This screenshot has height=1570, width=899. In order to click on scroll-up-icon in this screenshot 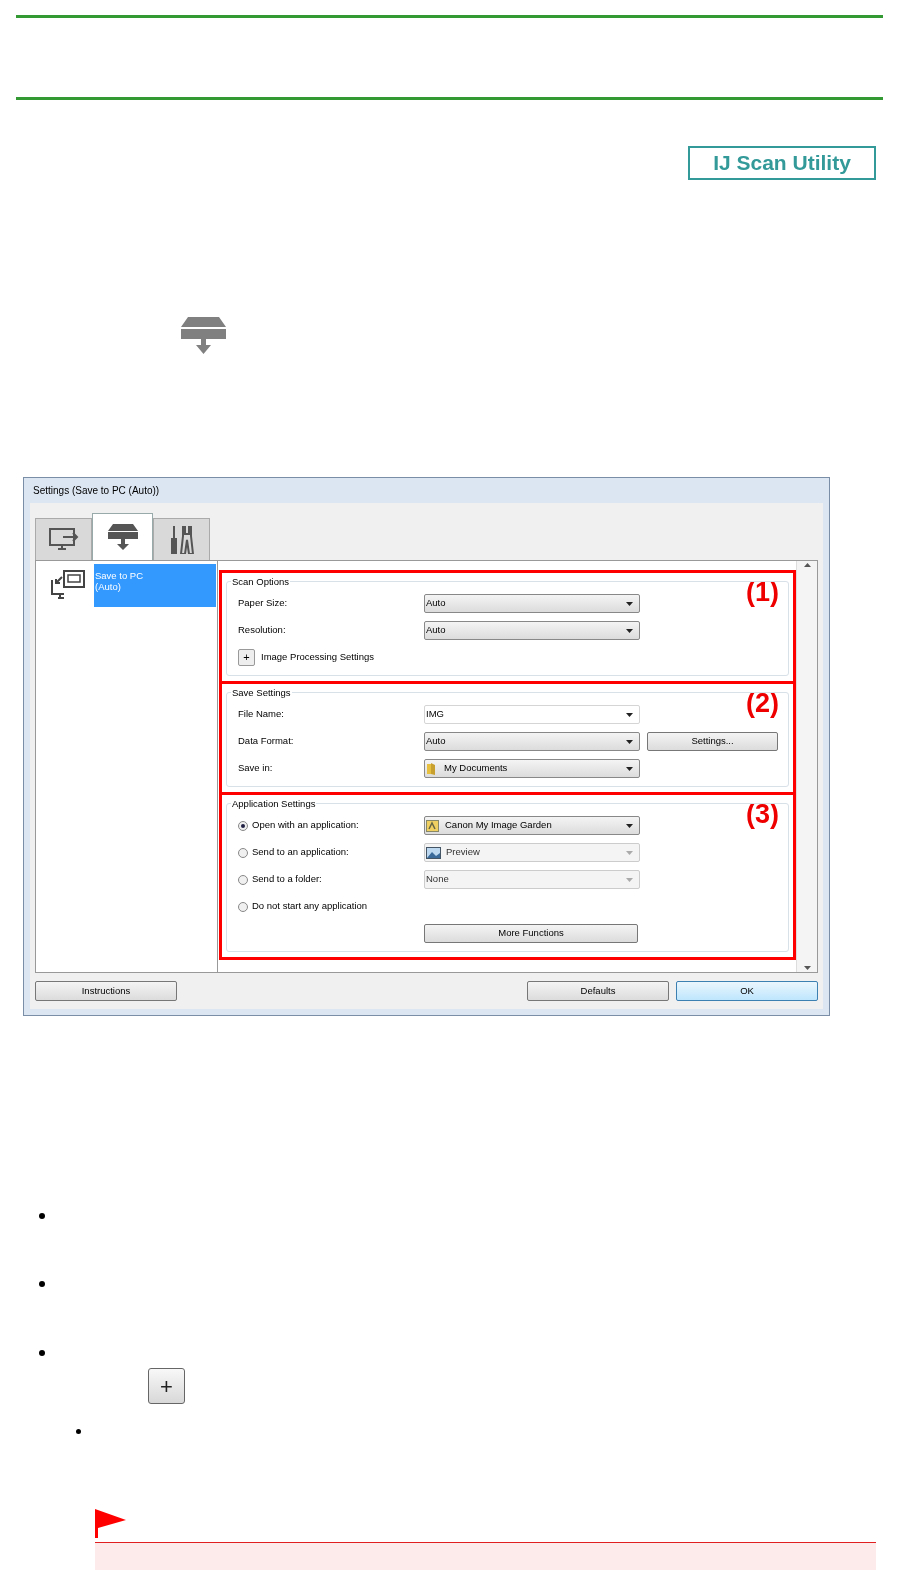, I will do `click(807, 565)`.